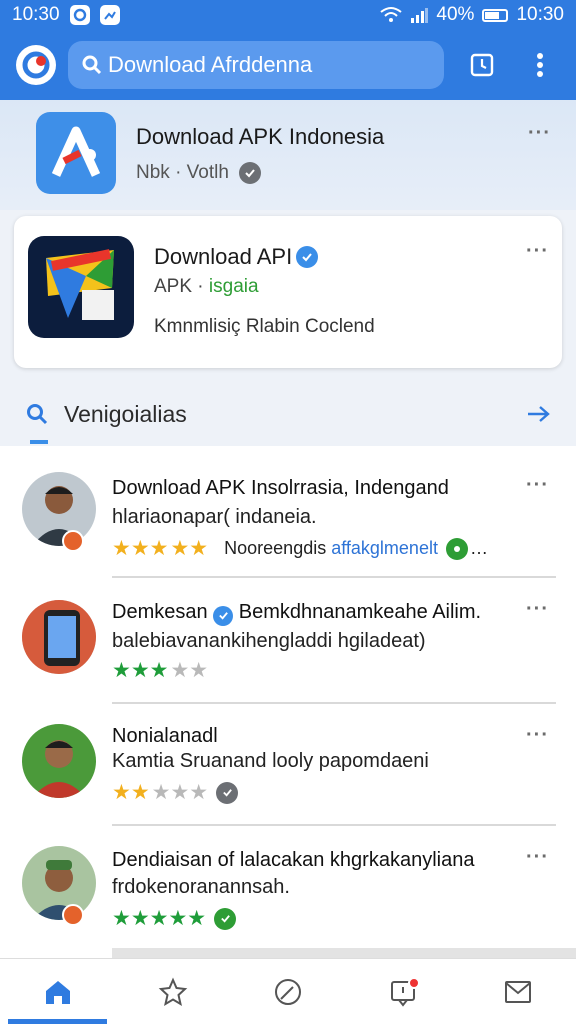  I want to click on section-header: Venigoialias, so click(288, 414).